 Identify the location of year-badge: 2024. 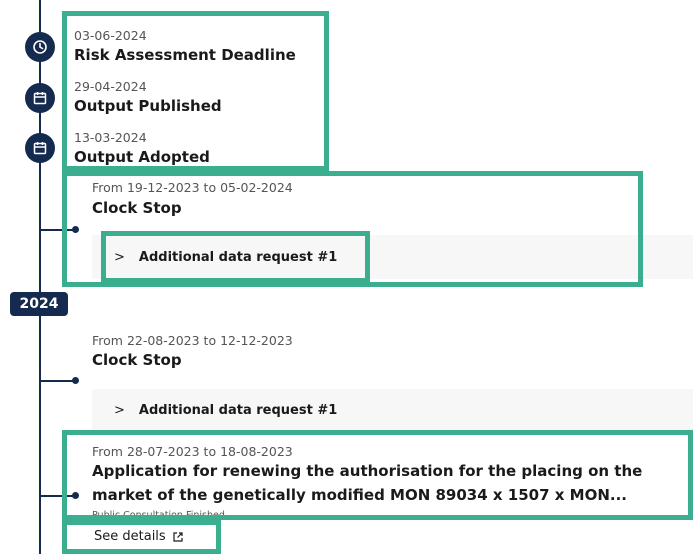
(39, 304).